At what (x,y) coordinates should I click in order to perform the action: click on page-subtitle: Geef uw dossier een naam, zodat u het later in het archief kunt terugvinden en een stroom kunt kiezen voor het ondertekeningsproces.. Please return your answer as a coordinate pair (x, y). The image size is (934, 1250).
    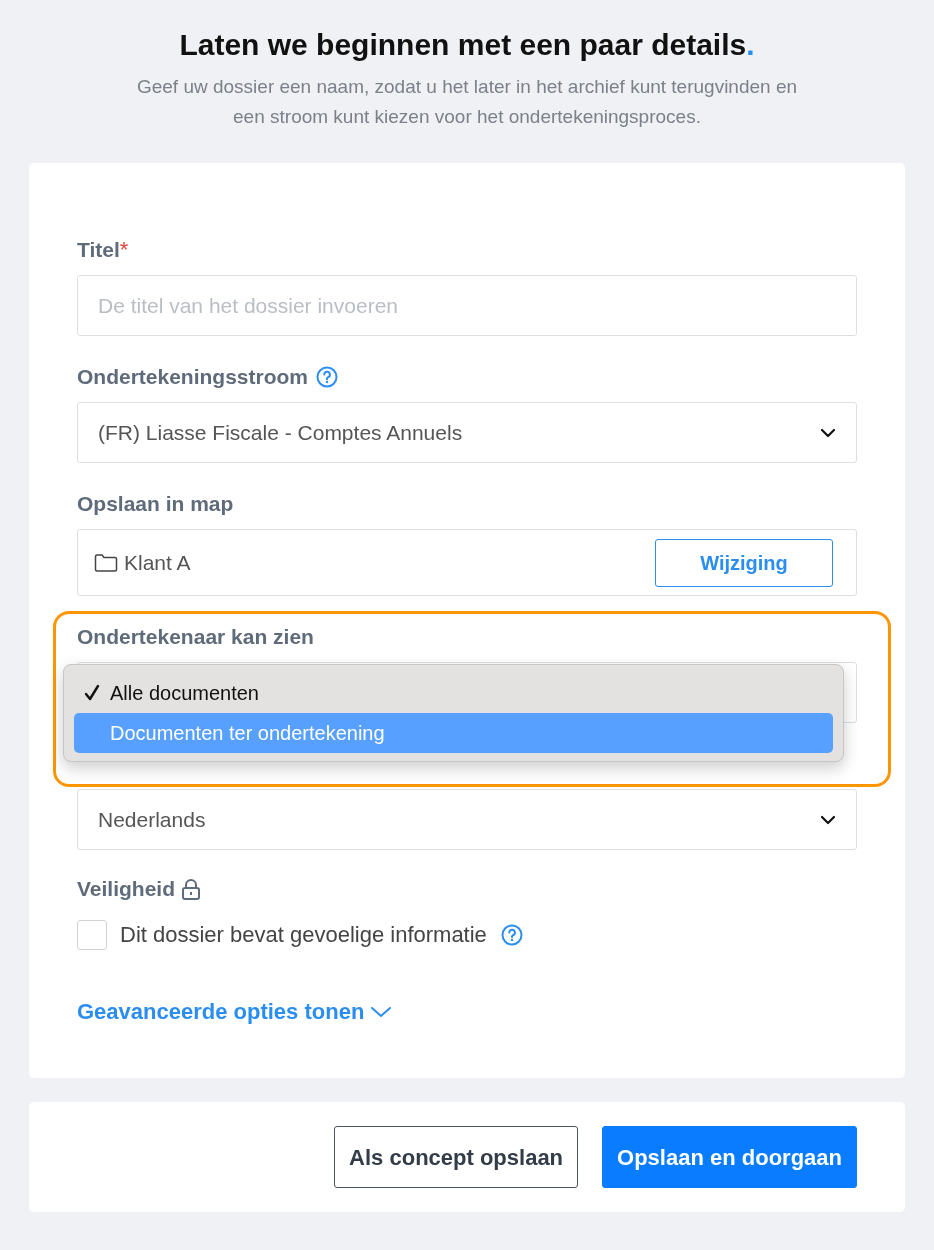
    Looking at the image, I should click on (467, 102).